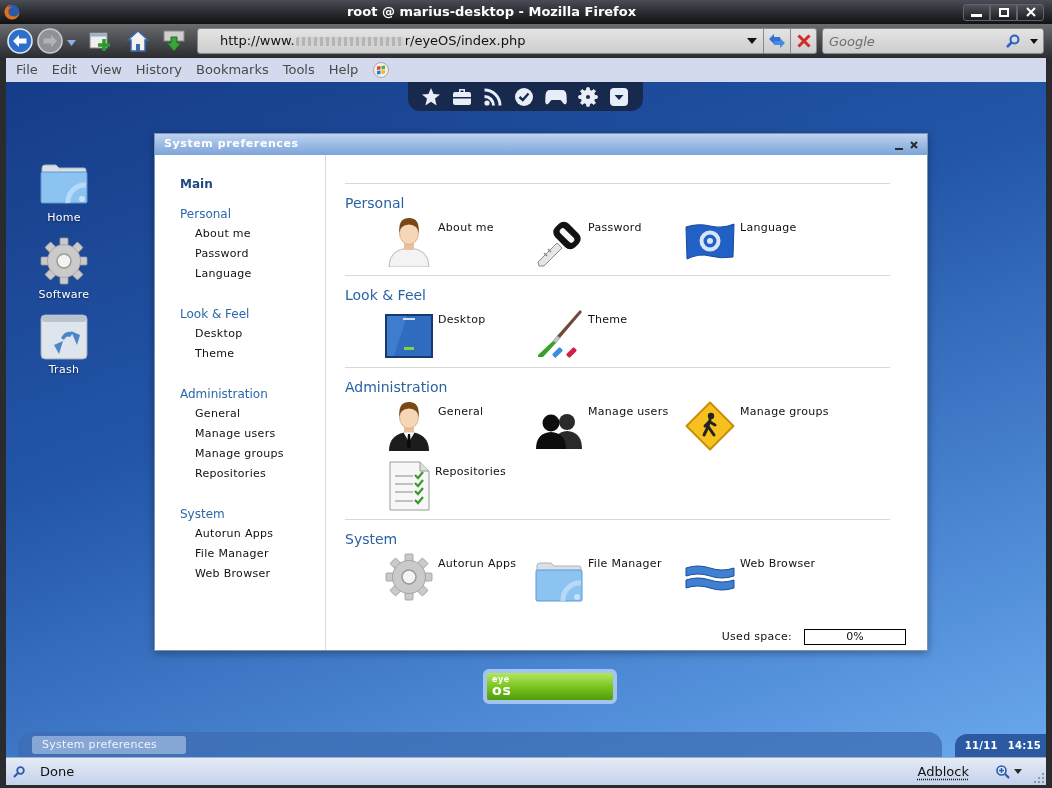  What do you see at coordinates (223, 234) in the screenshot?
I see `nav-link: About me` at bounding box center [223, 234].